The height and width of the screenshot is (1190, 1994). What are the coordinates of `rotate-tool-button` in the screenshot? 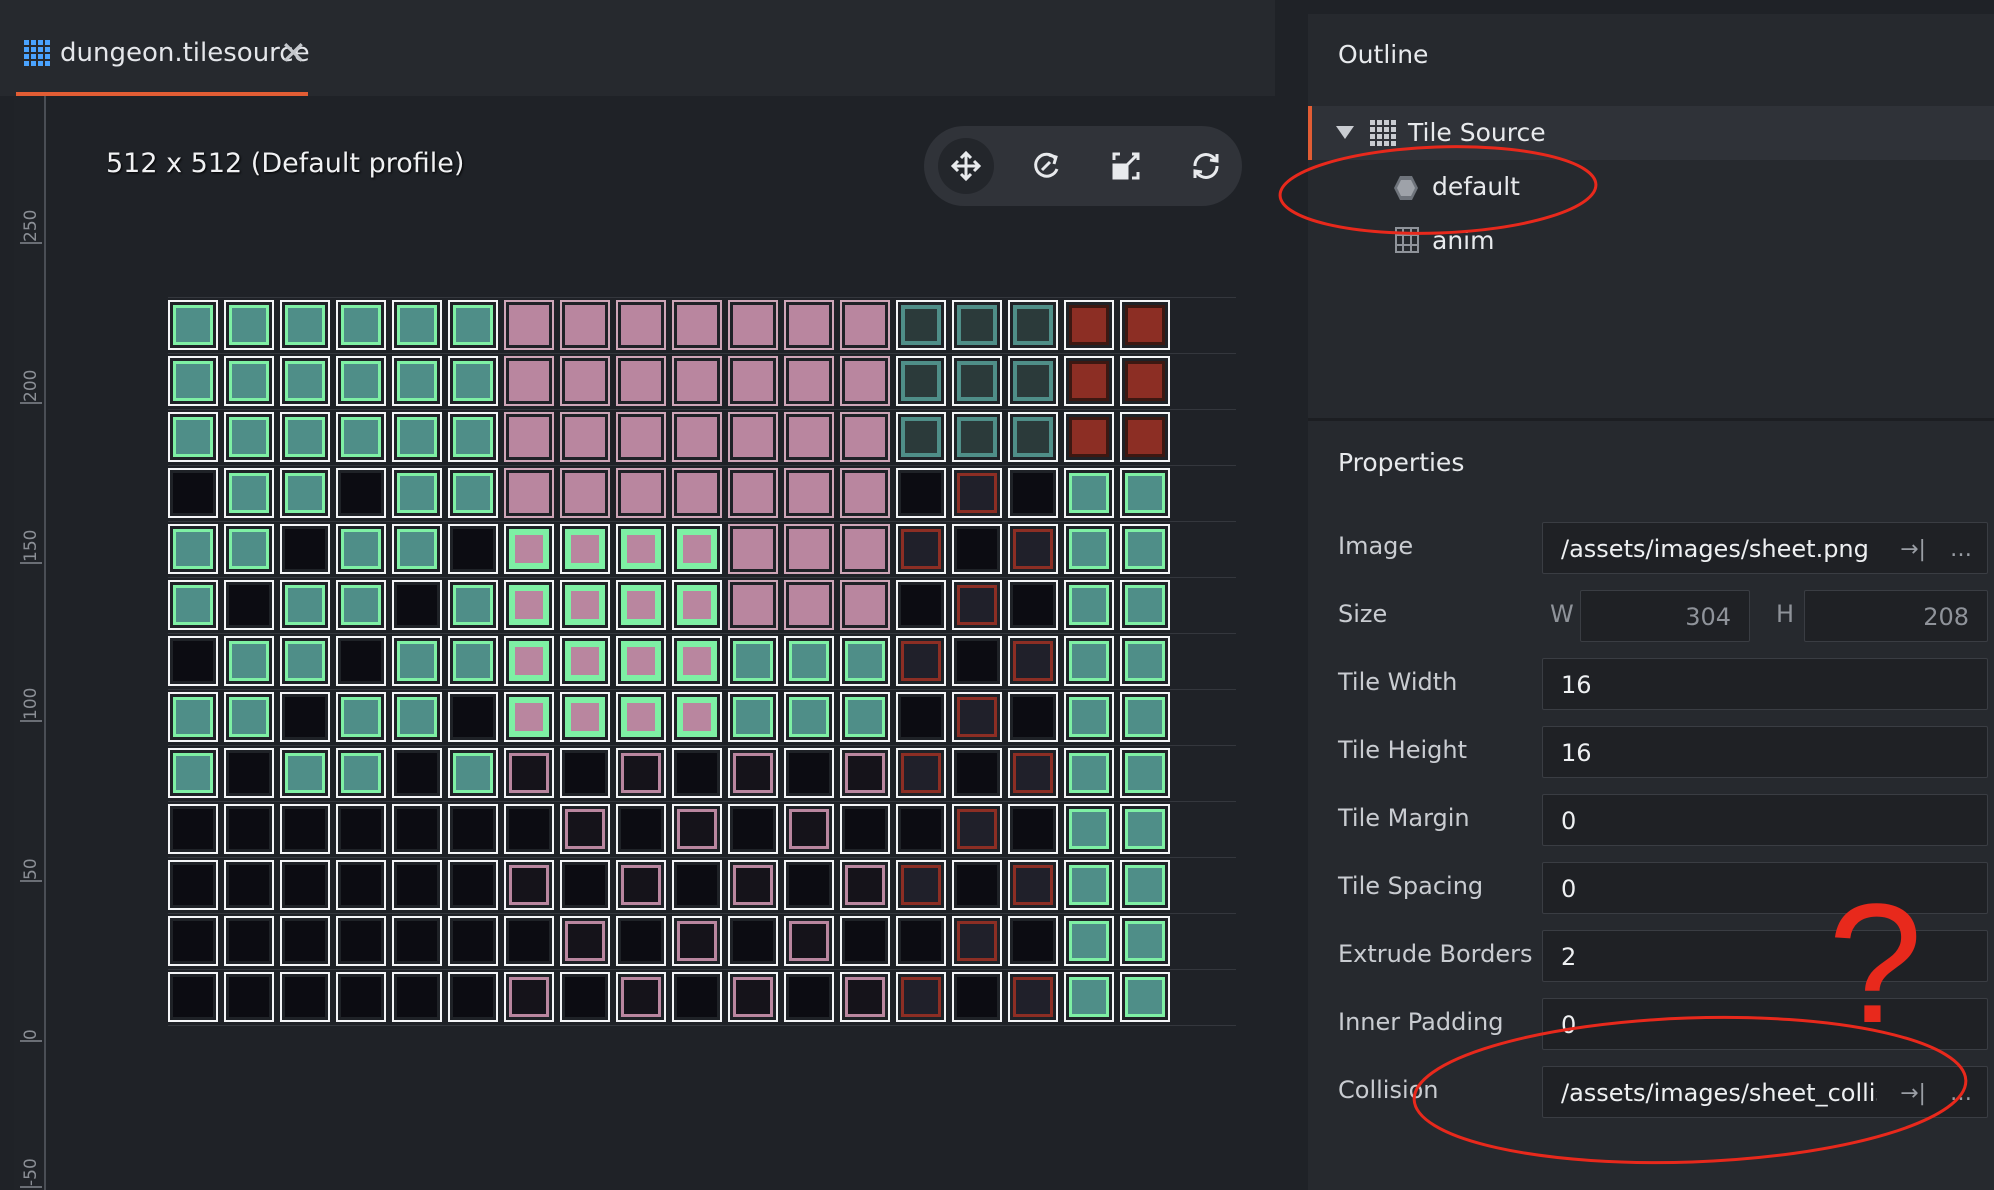 It's located at (1046, 166).